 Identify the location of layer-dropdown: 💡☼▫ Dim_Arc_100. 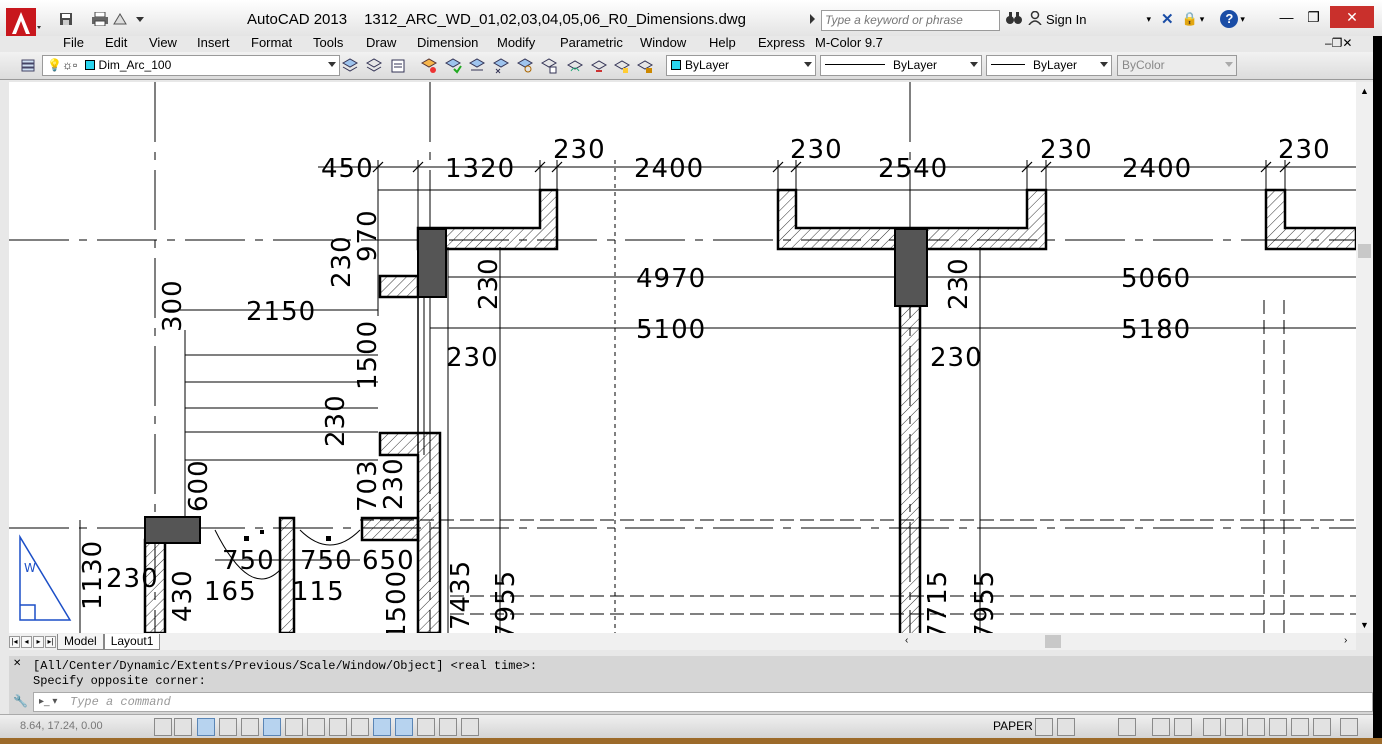
(191, 65).